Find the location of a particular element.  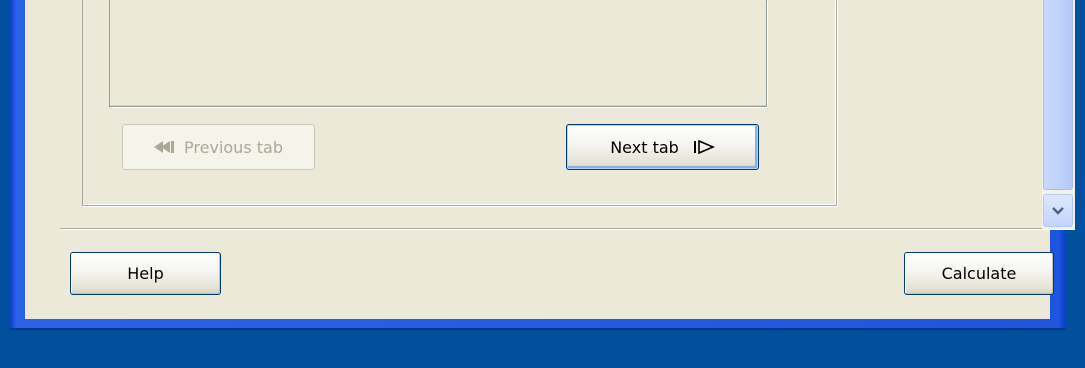

previous-tab-label: Previous tab is located at coordinates (233, 147).